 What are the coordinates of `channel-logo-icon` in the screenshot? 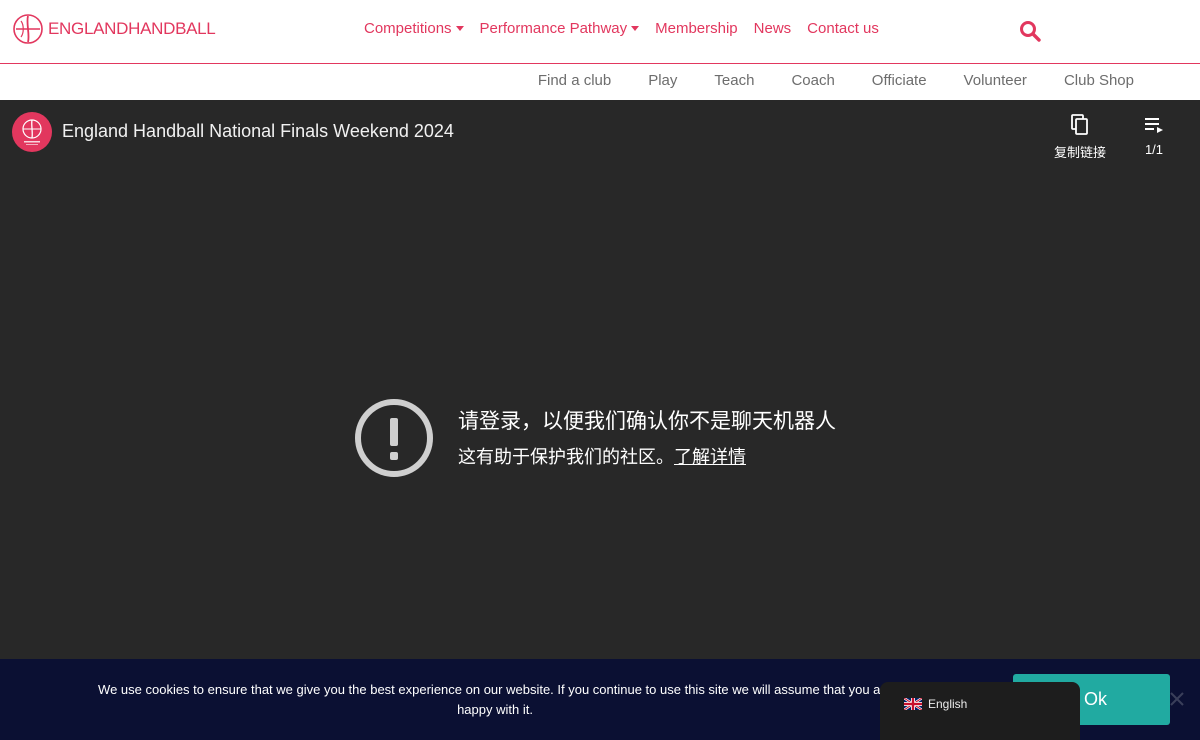 It's located at (32, 132).